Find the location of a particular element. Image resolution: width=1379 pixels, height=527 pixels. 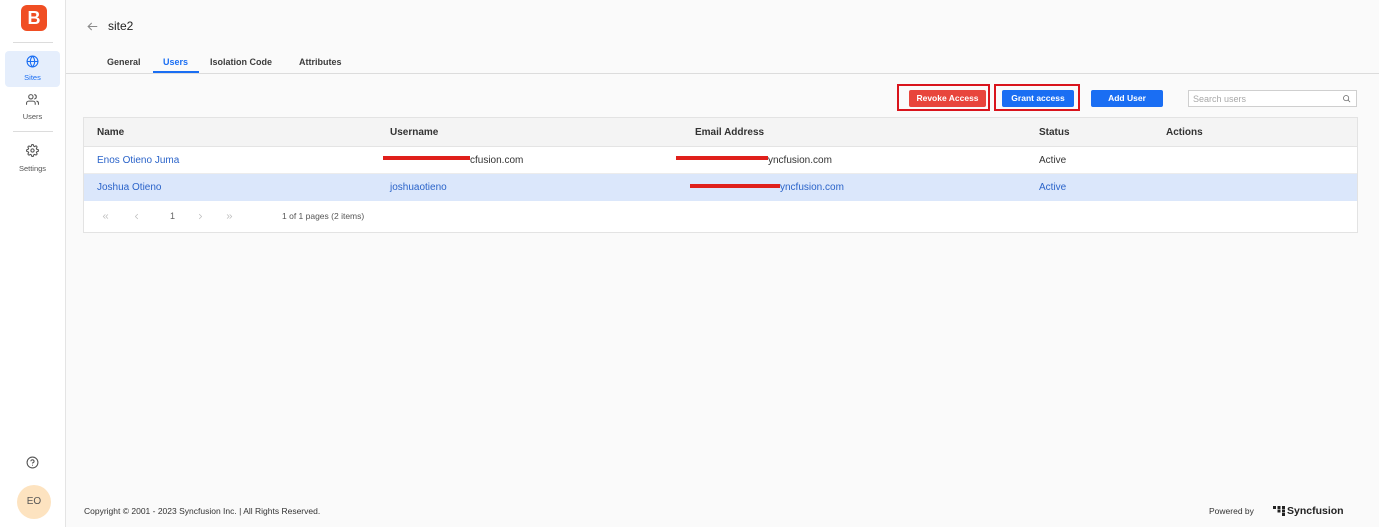

column-header-email: Email Address is located at coordinates (854, 132).